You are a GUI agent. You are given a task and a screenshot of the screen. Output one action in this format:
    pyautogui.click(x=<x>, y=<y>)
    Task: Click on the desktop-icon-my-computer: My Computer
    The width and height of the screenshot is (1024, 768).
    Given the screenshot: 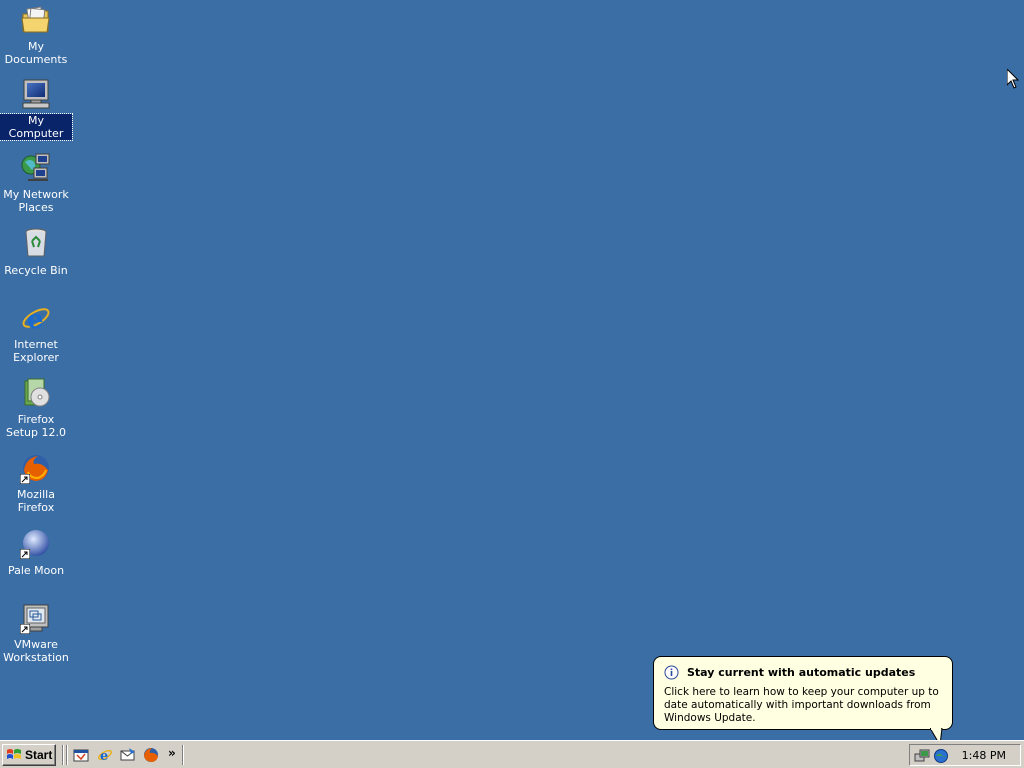 What is the action you would take?
    pyautogui.click(x=36, y=109)
    